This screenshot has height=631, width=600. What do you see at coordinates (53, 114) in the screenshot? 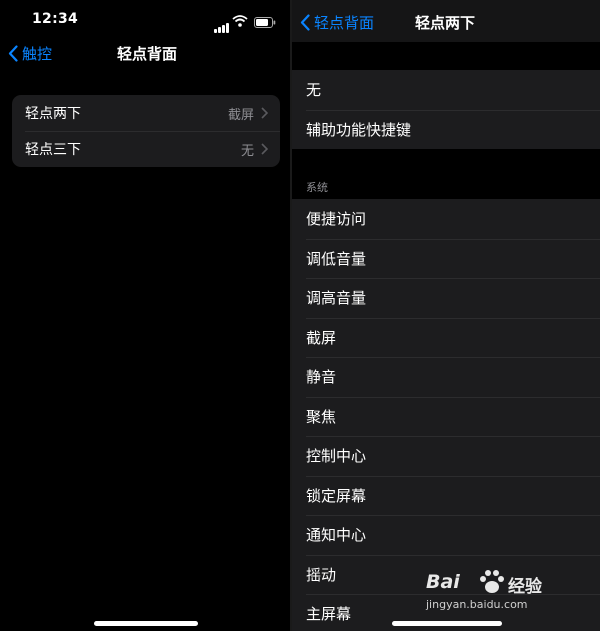
I see `row-label: 轻点两下` at bounding box center [53, 114].